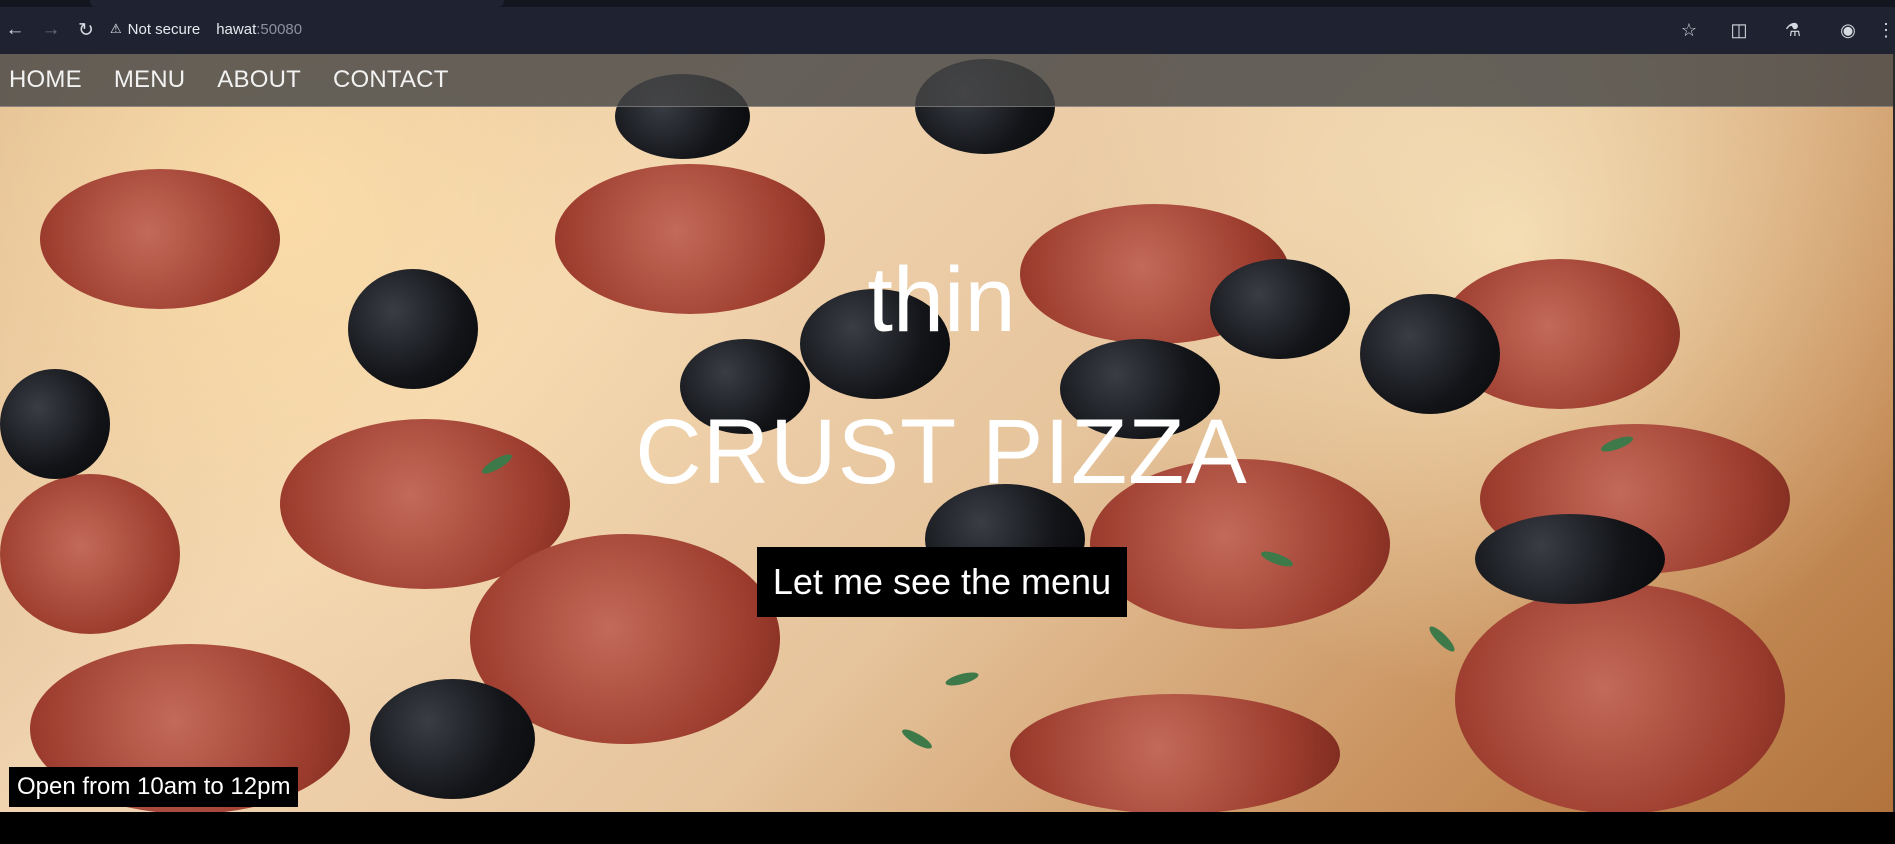  Describe the element at coordinates (947, 3) in the screenshot. I see `tab-strip` at that location.